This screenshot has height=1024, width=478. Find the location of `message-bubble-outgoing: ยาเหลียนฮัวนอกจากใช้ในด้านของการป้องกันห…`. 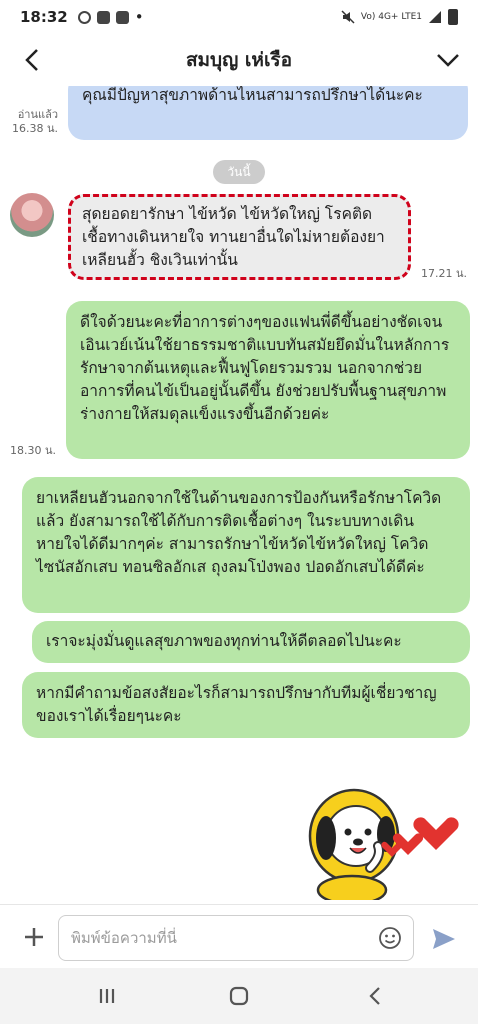

message-bubble-outgoing: ยาเหลียนฮัวนอกจากใช้ในด้านของการป้องกันห… is located at coordinates (246, 545).